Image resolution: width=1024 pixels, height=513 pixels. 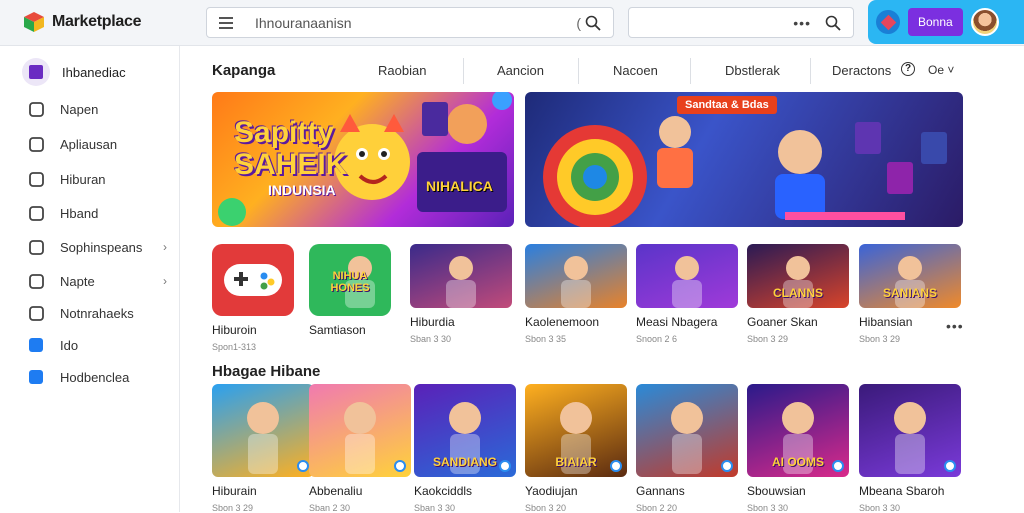 I want to click on avatar, so click(x=984, y=22).